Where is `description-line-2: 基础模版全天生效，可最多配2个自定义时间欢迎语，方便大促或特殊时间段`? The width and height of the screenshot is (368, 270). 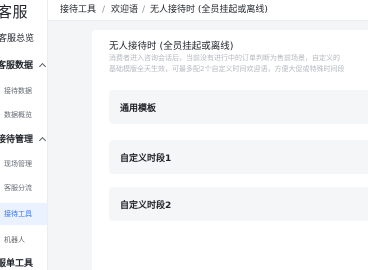 description-line-2: 基础模版全天生效，可最多配2个自定义时间欢迎语，方便大促或特殊时间段 is located at coordinates (227, 69).